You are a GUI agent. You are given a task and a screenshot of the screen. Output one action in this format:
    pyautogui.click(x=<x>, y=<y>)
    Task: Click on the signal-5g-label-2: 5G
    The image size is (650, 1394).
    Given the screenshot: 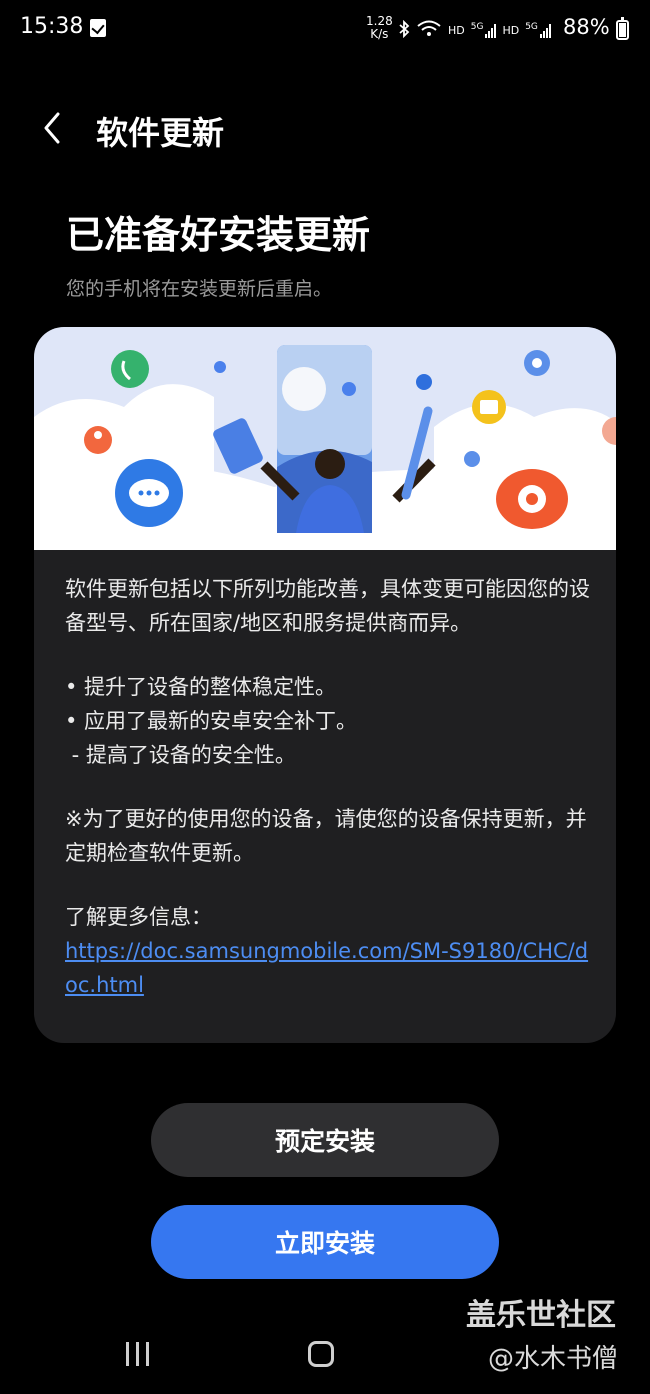 What is the action you would take?
    pyautogui.click(x=531, y=27)
    